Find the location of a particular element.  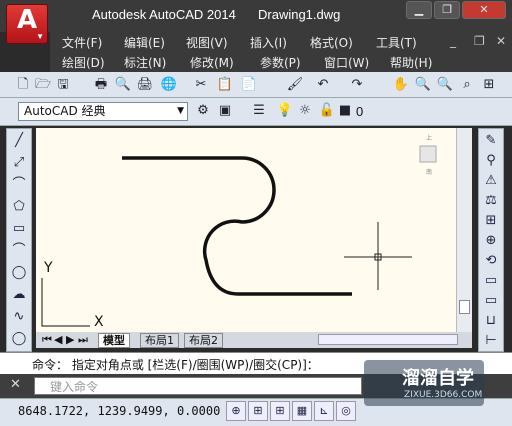

close-button: ✕ is located at coordinates (484, 10).